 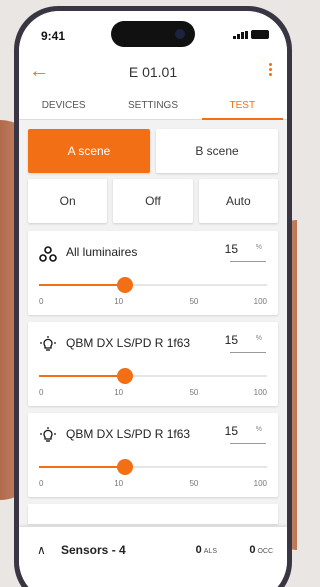 I want to click on status-time: 9:41, so click(x=53, y=36).